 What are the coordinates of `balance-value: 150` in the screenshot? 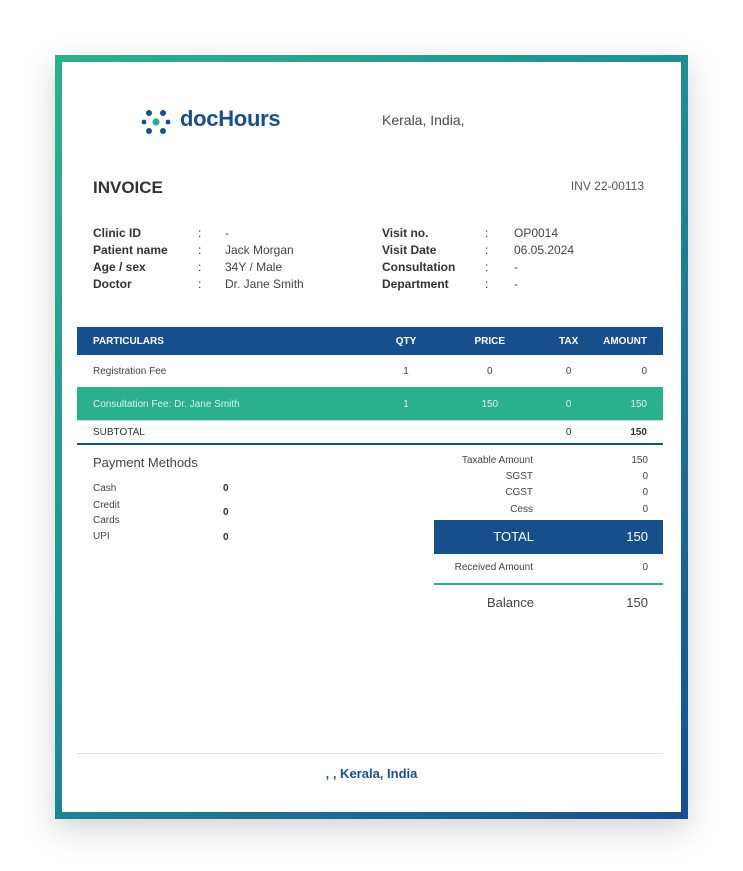 It's located at (637, 602).